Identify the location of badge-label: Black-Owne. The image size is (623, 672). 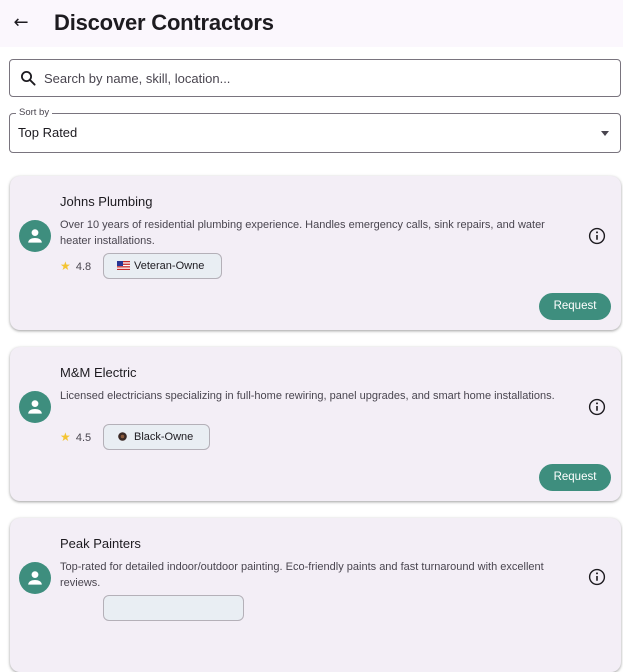
(164, 437).